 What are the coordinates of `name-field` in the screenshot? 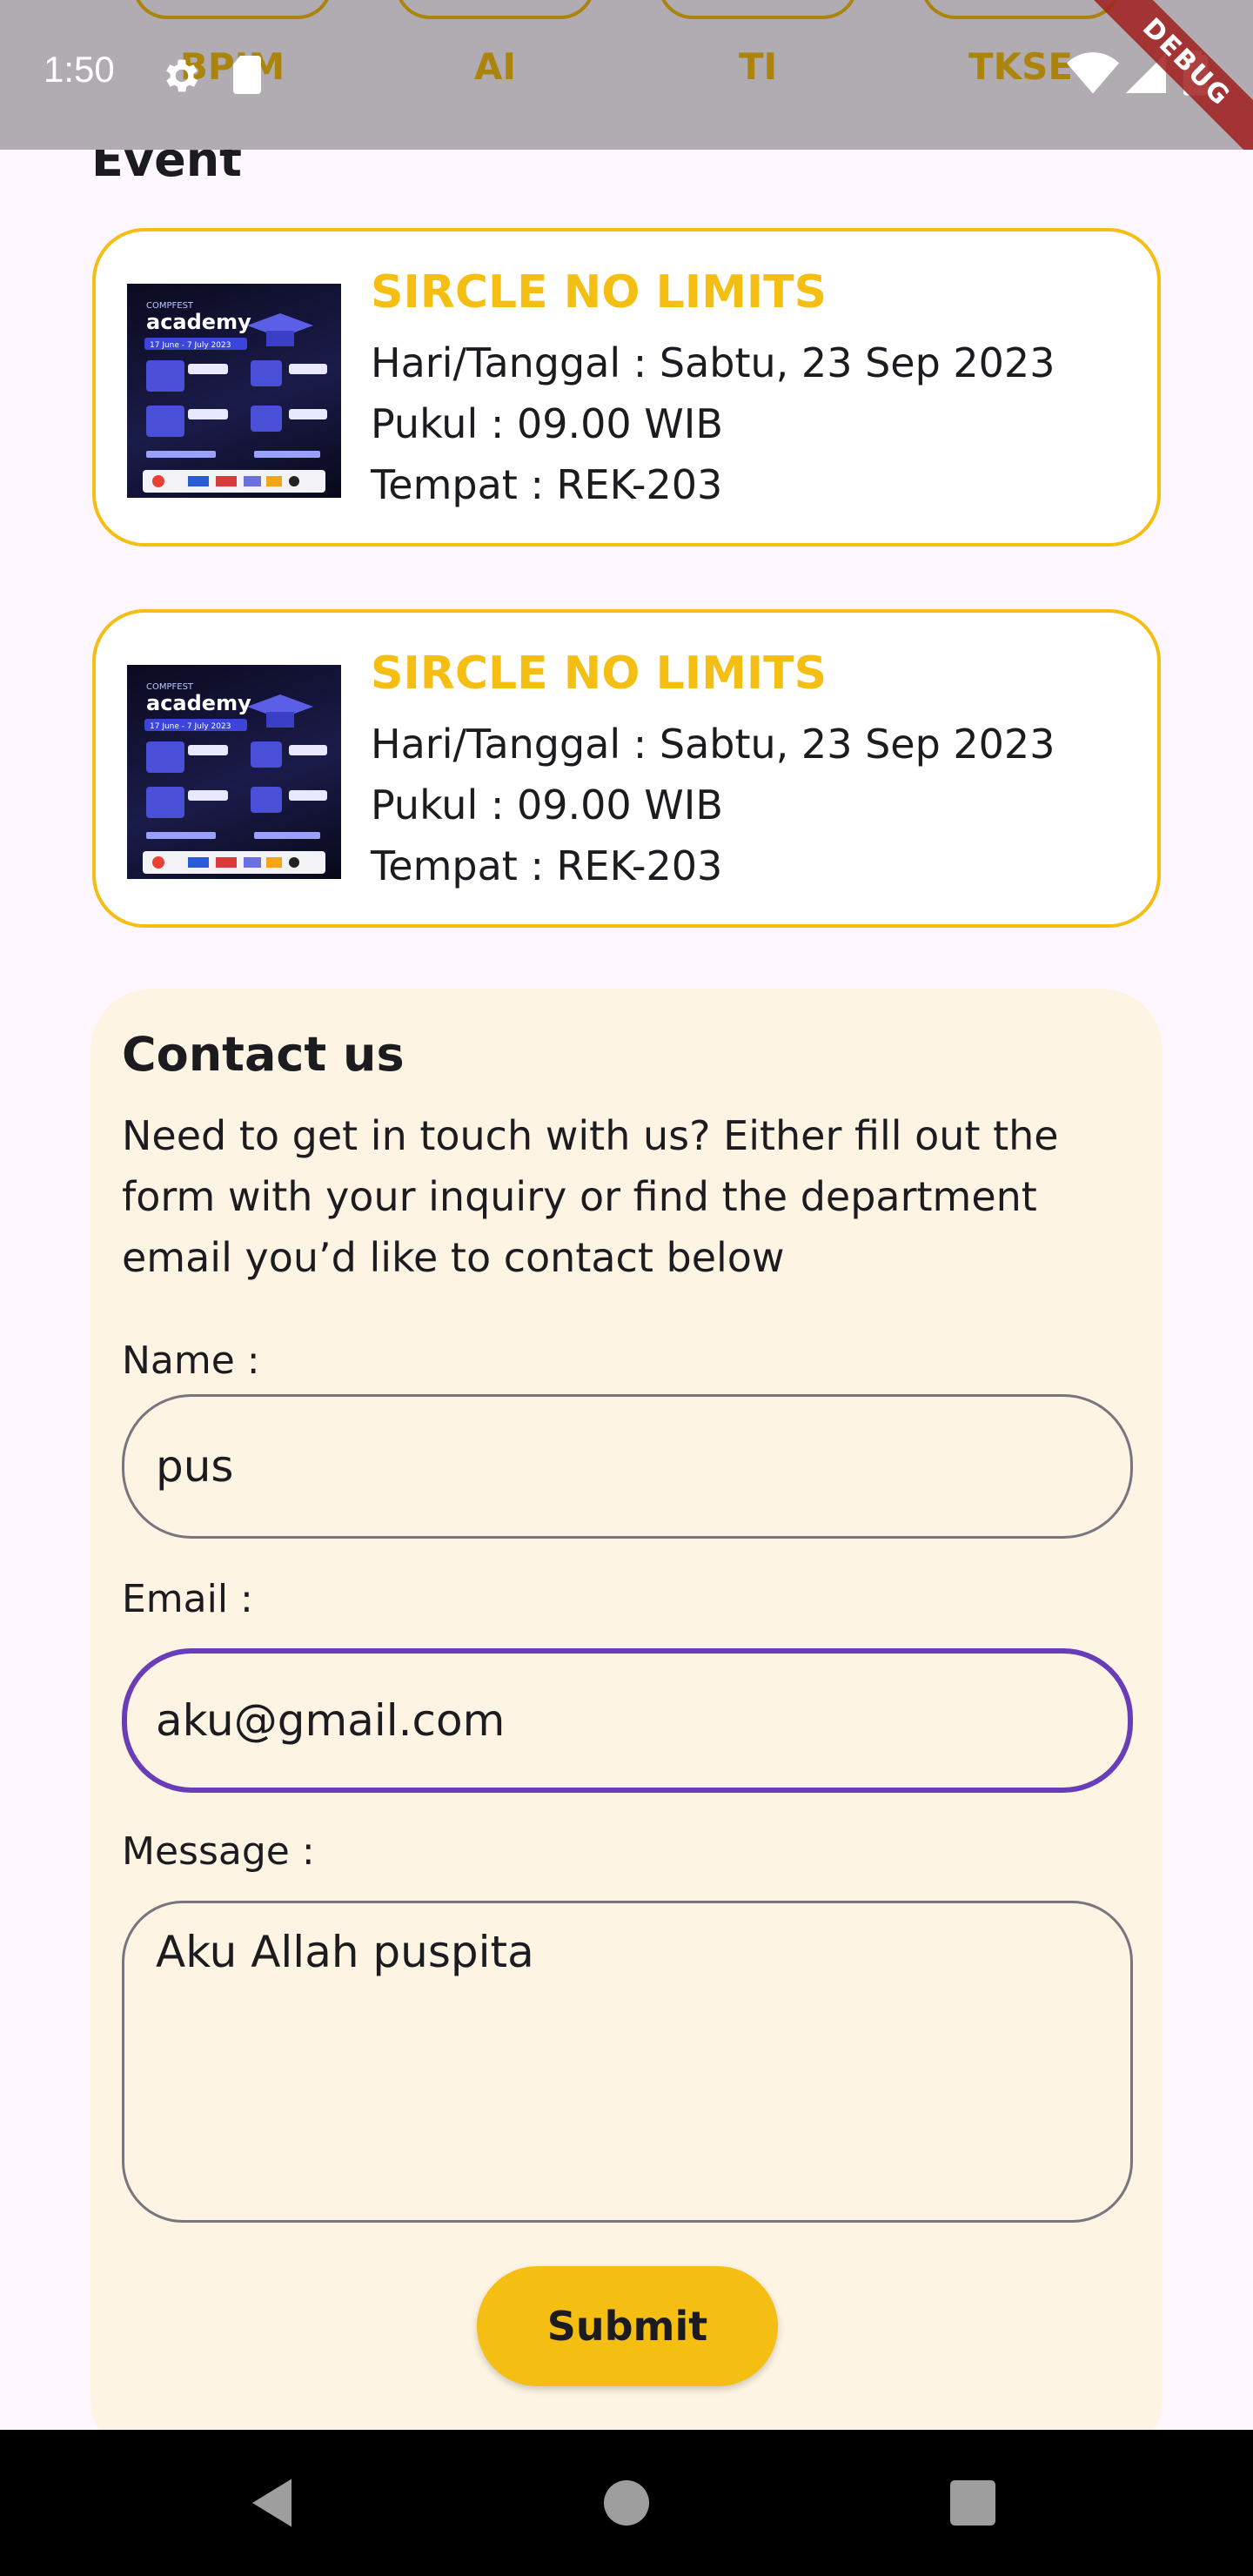 It's located at (627, 1466).